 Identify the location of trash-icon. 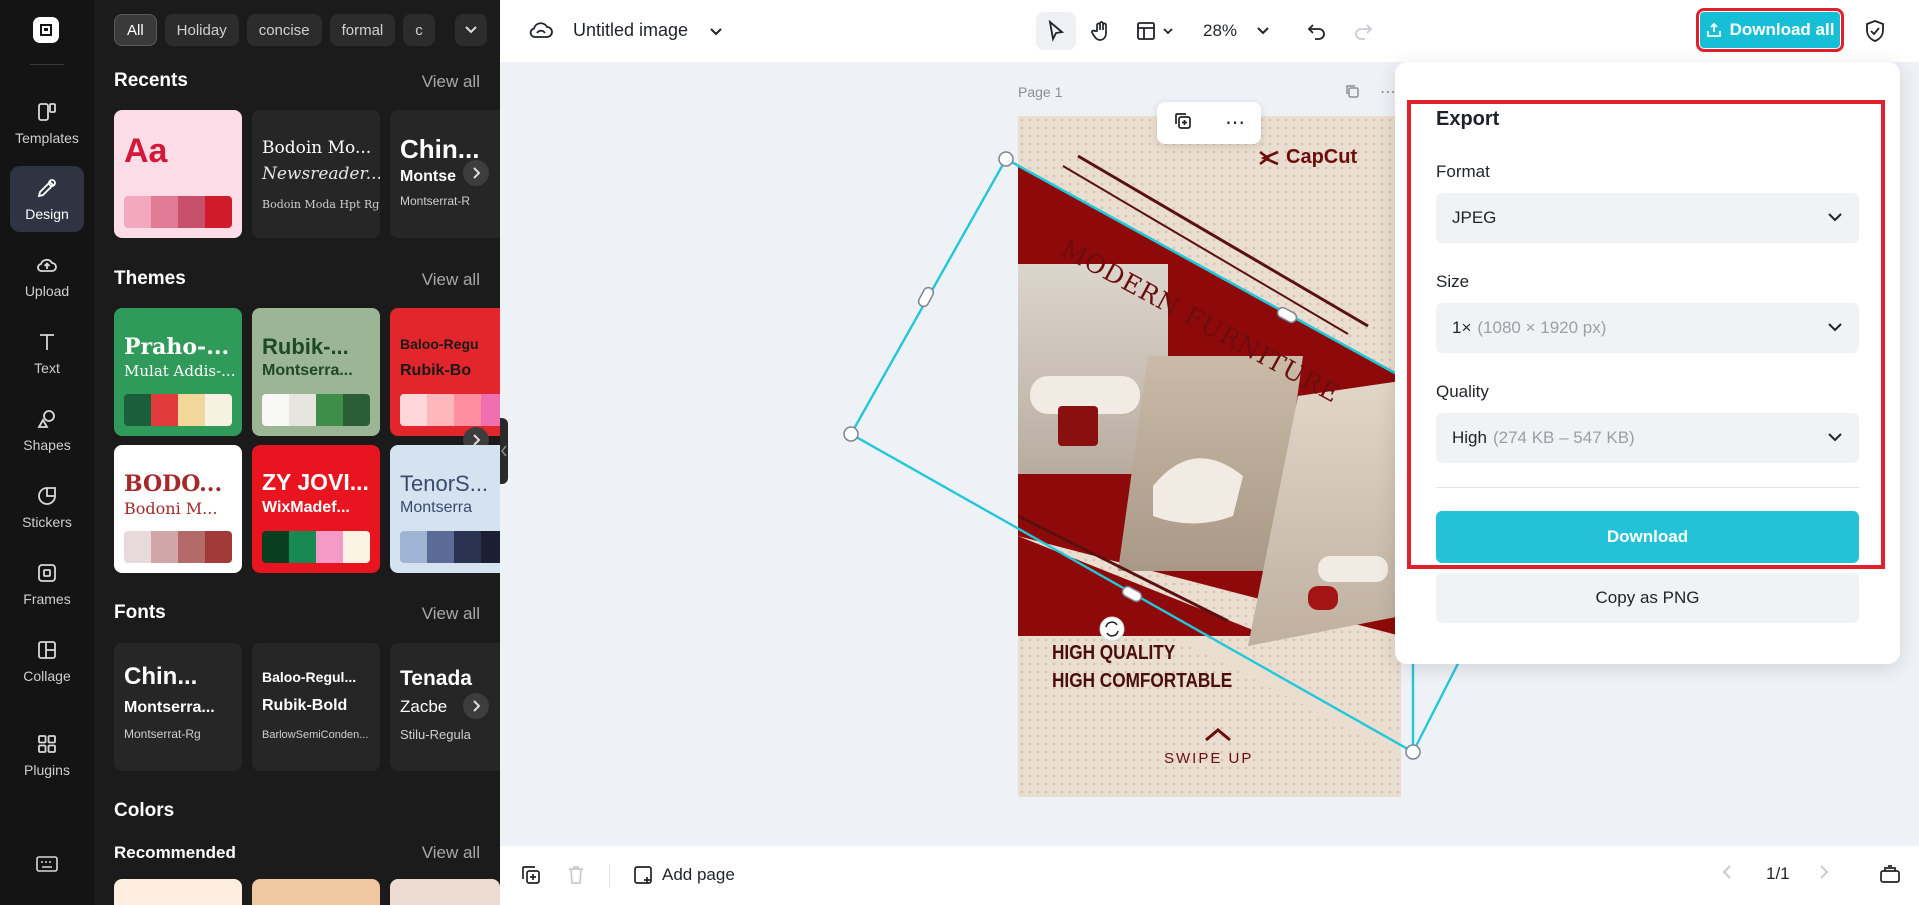
(576, 875).